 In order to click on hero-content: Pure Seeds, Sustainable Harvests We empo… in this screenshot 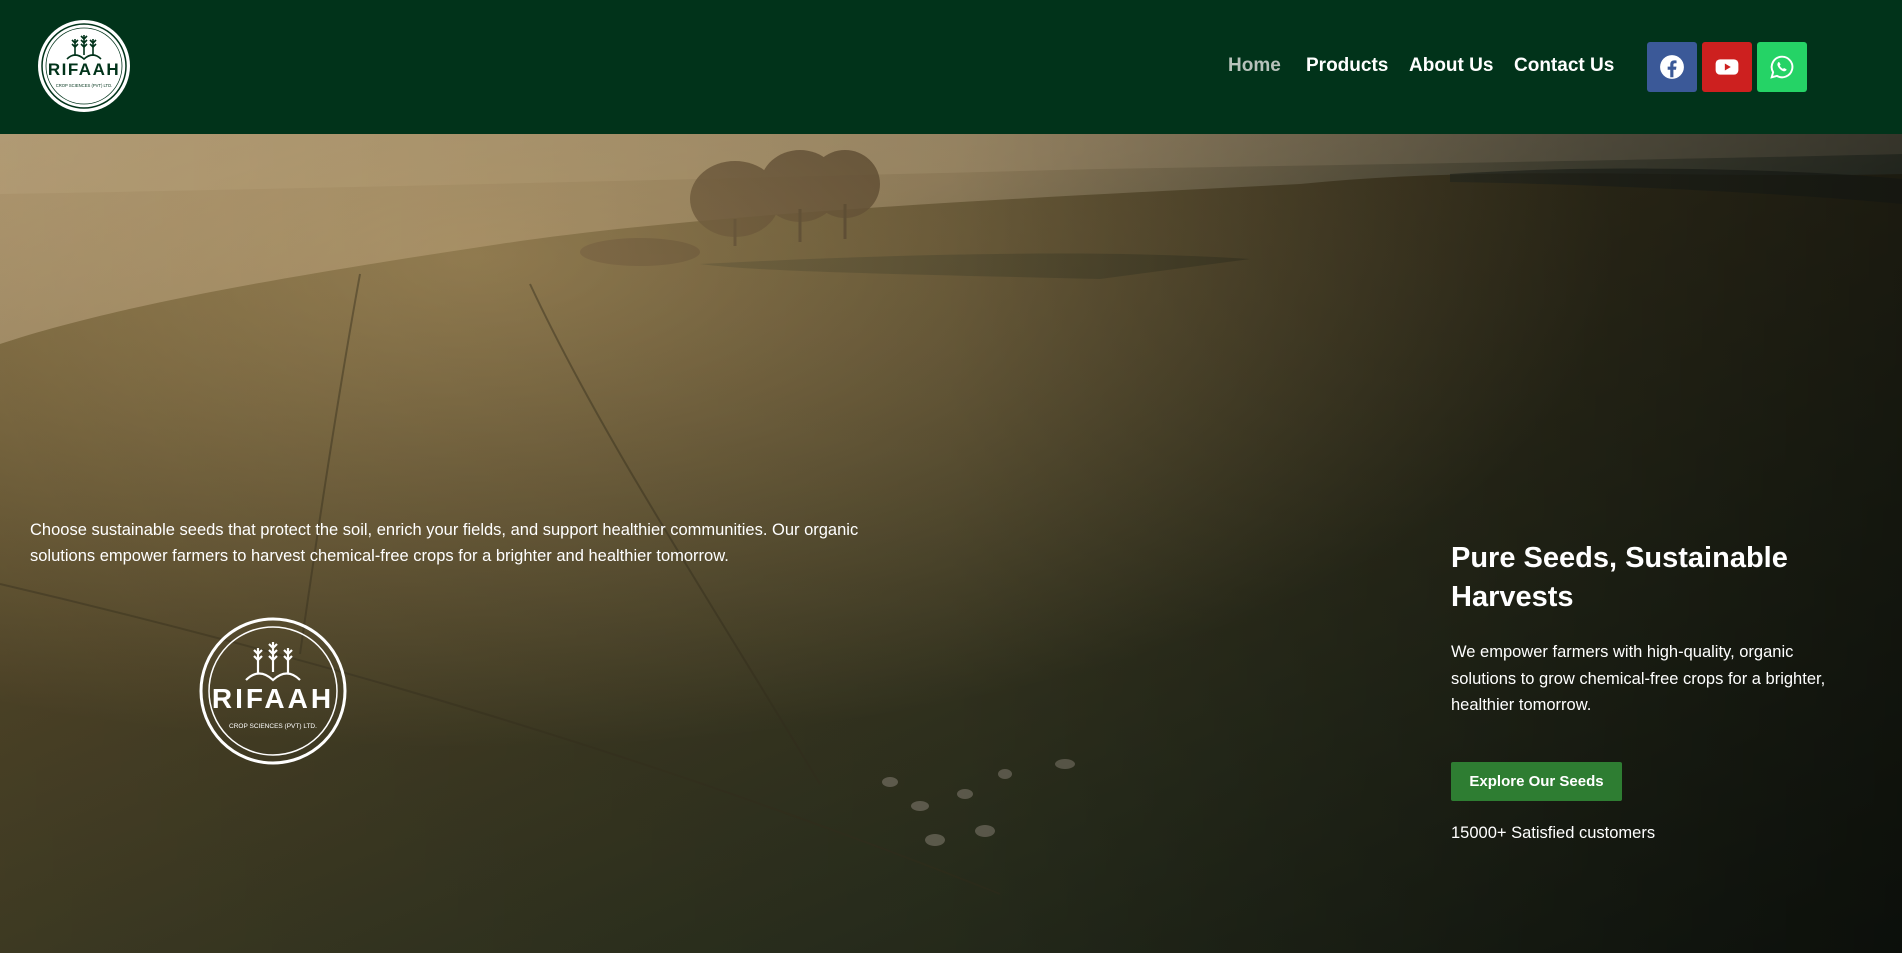, I will do `click(1651, 690)`.